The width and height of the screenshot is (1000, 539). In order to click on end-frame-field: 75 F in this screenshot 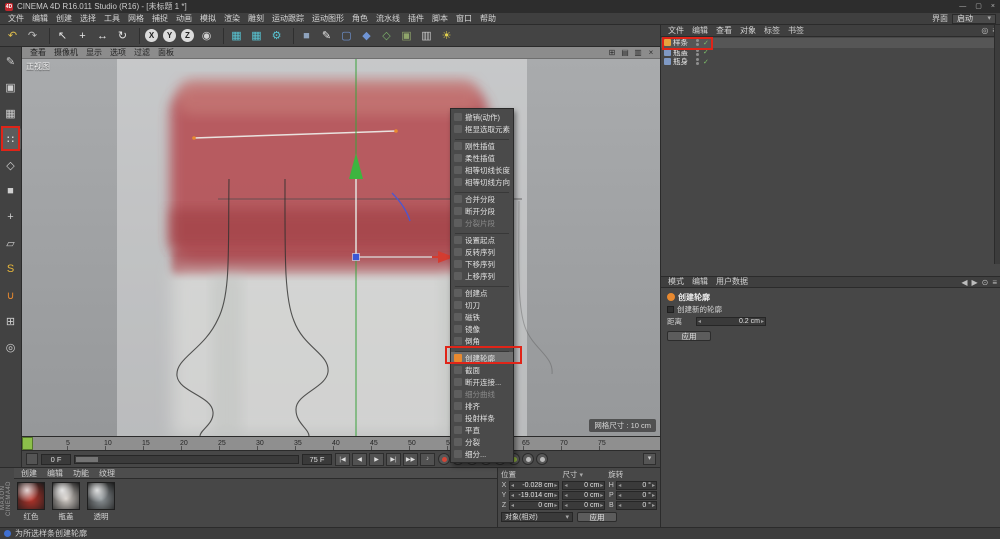, I will do `click(317, 459)`.